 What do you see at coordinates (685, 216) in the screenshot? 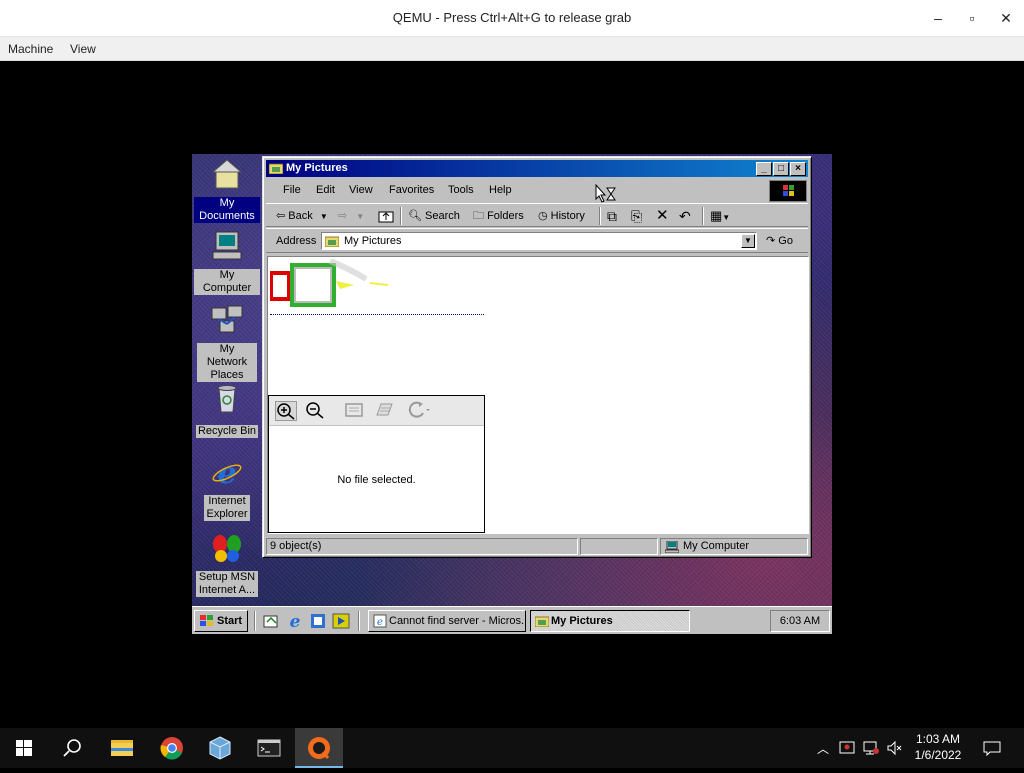
I see `undo-button: ↶` at bounding box center [685, 216].